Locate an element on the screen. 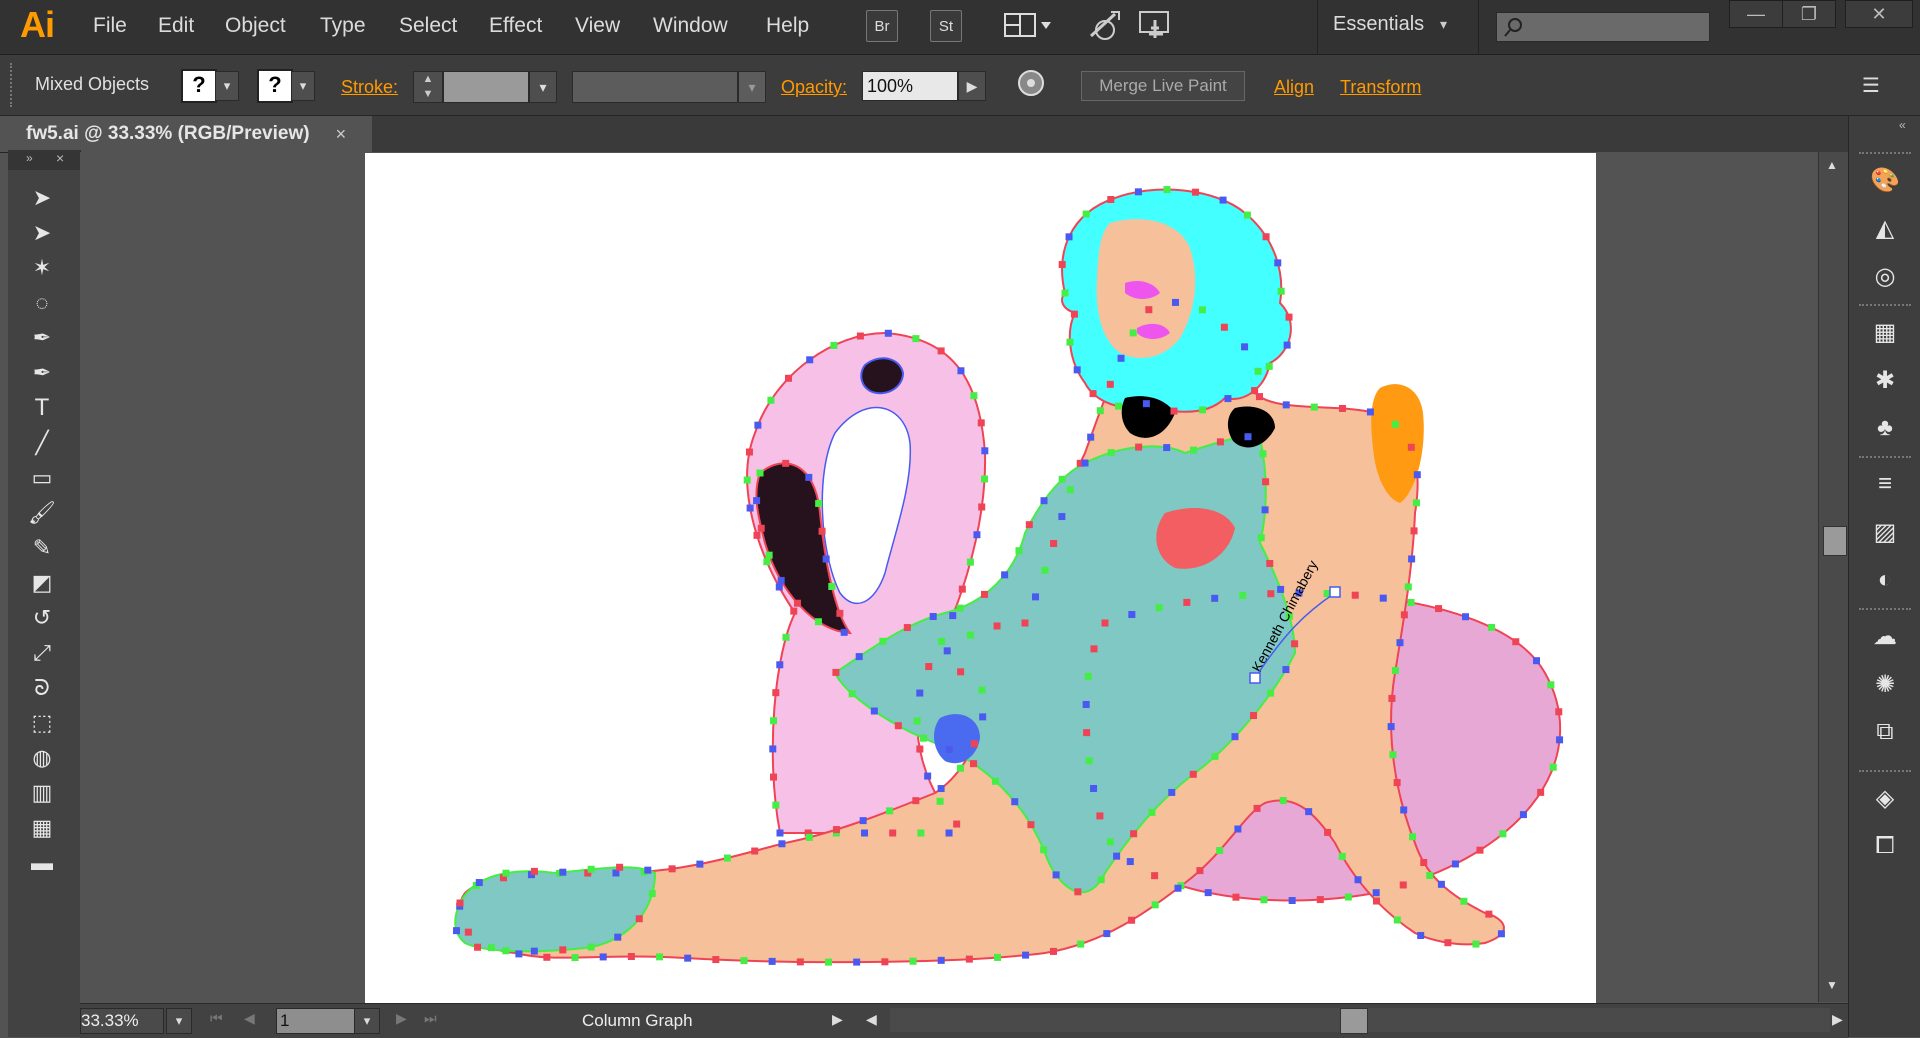  swatches-icon: ▦ is located at coordinates (1885, 332).